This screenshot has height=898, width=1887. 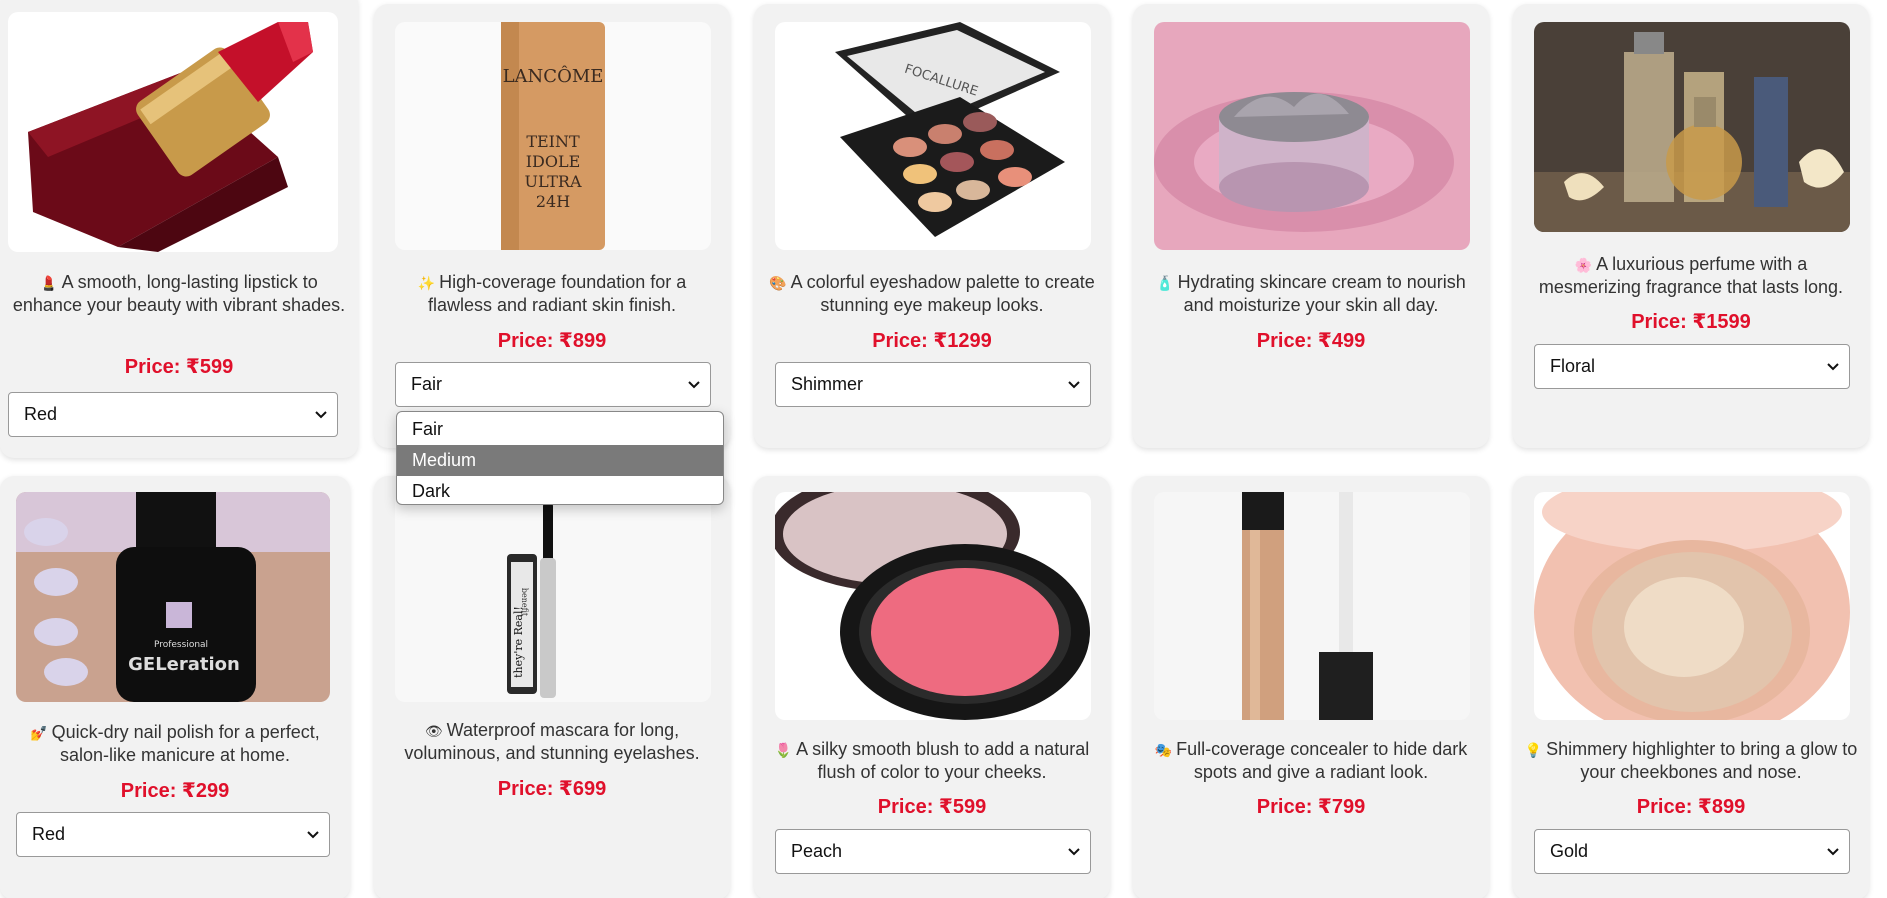 What do you see at coordinates (783, 751) in the screenshot?
I see `tulip-emoji-icon: 🌷` at bounding box center [783, 751].